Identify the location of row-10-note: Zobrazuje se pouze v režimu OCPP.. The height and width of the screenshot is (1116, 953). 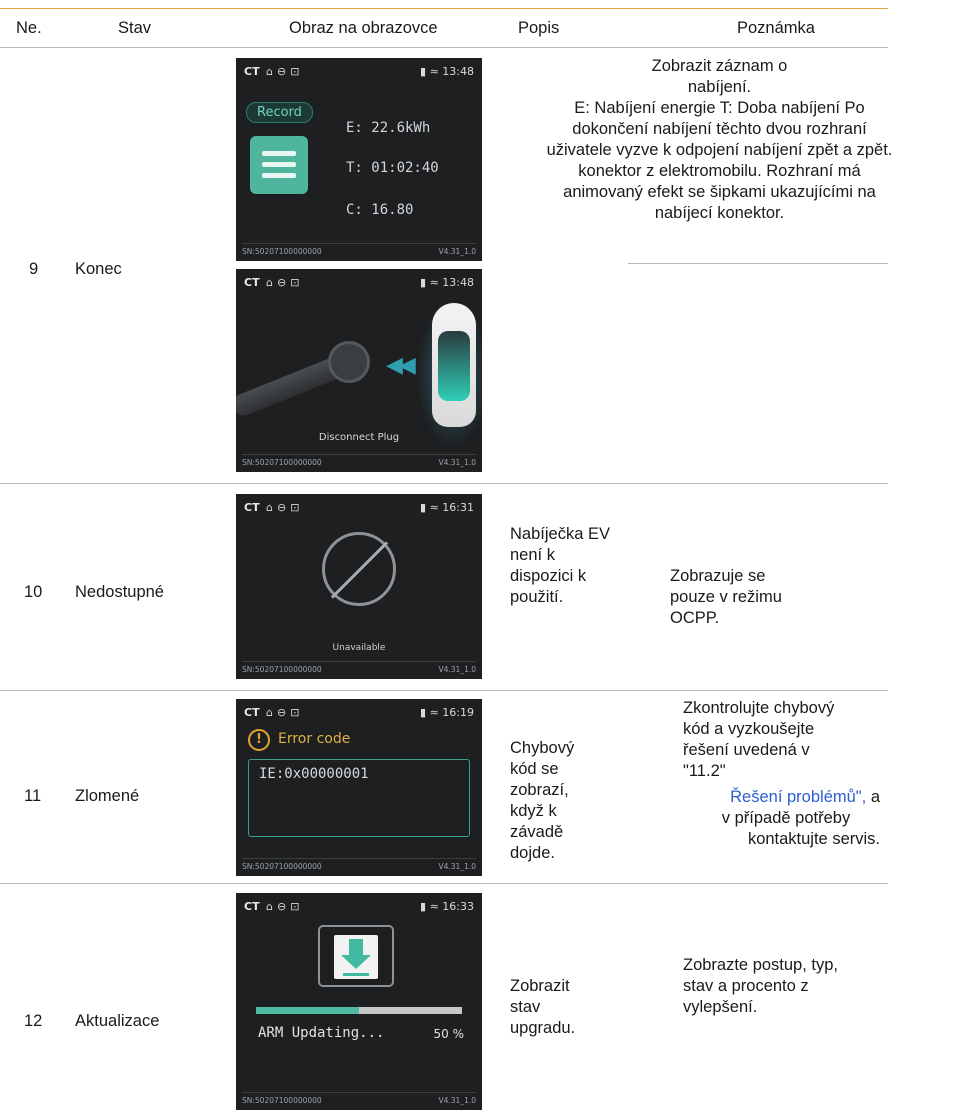
(770, 597).